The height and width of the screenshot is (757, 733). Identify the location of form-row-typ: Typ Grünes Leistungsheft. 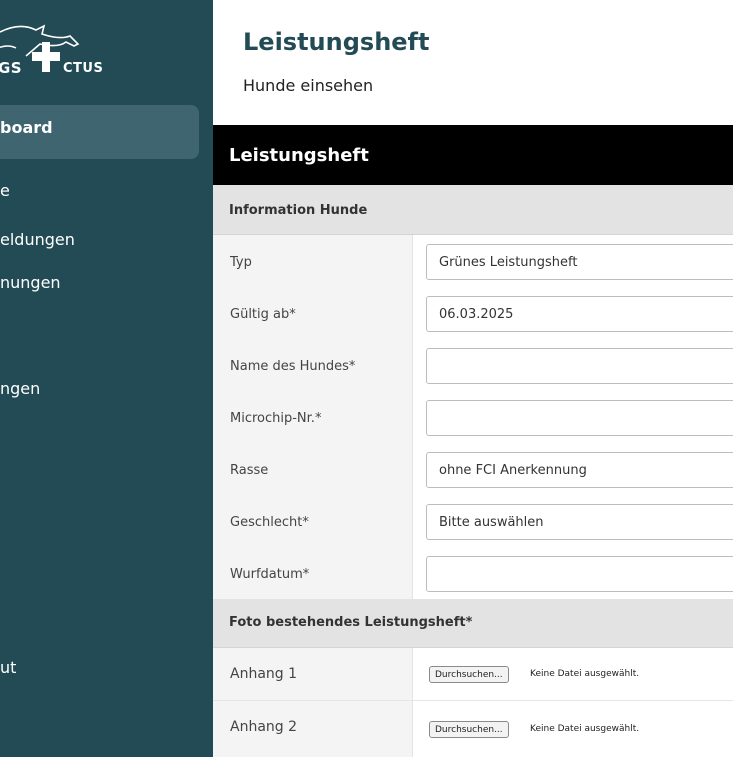
(473, 261).